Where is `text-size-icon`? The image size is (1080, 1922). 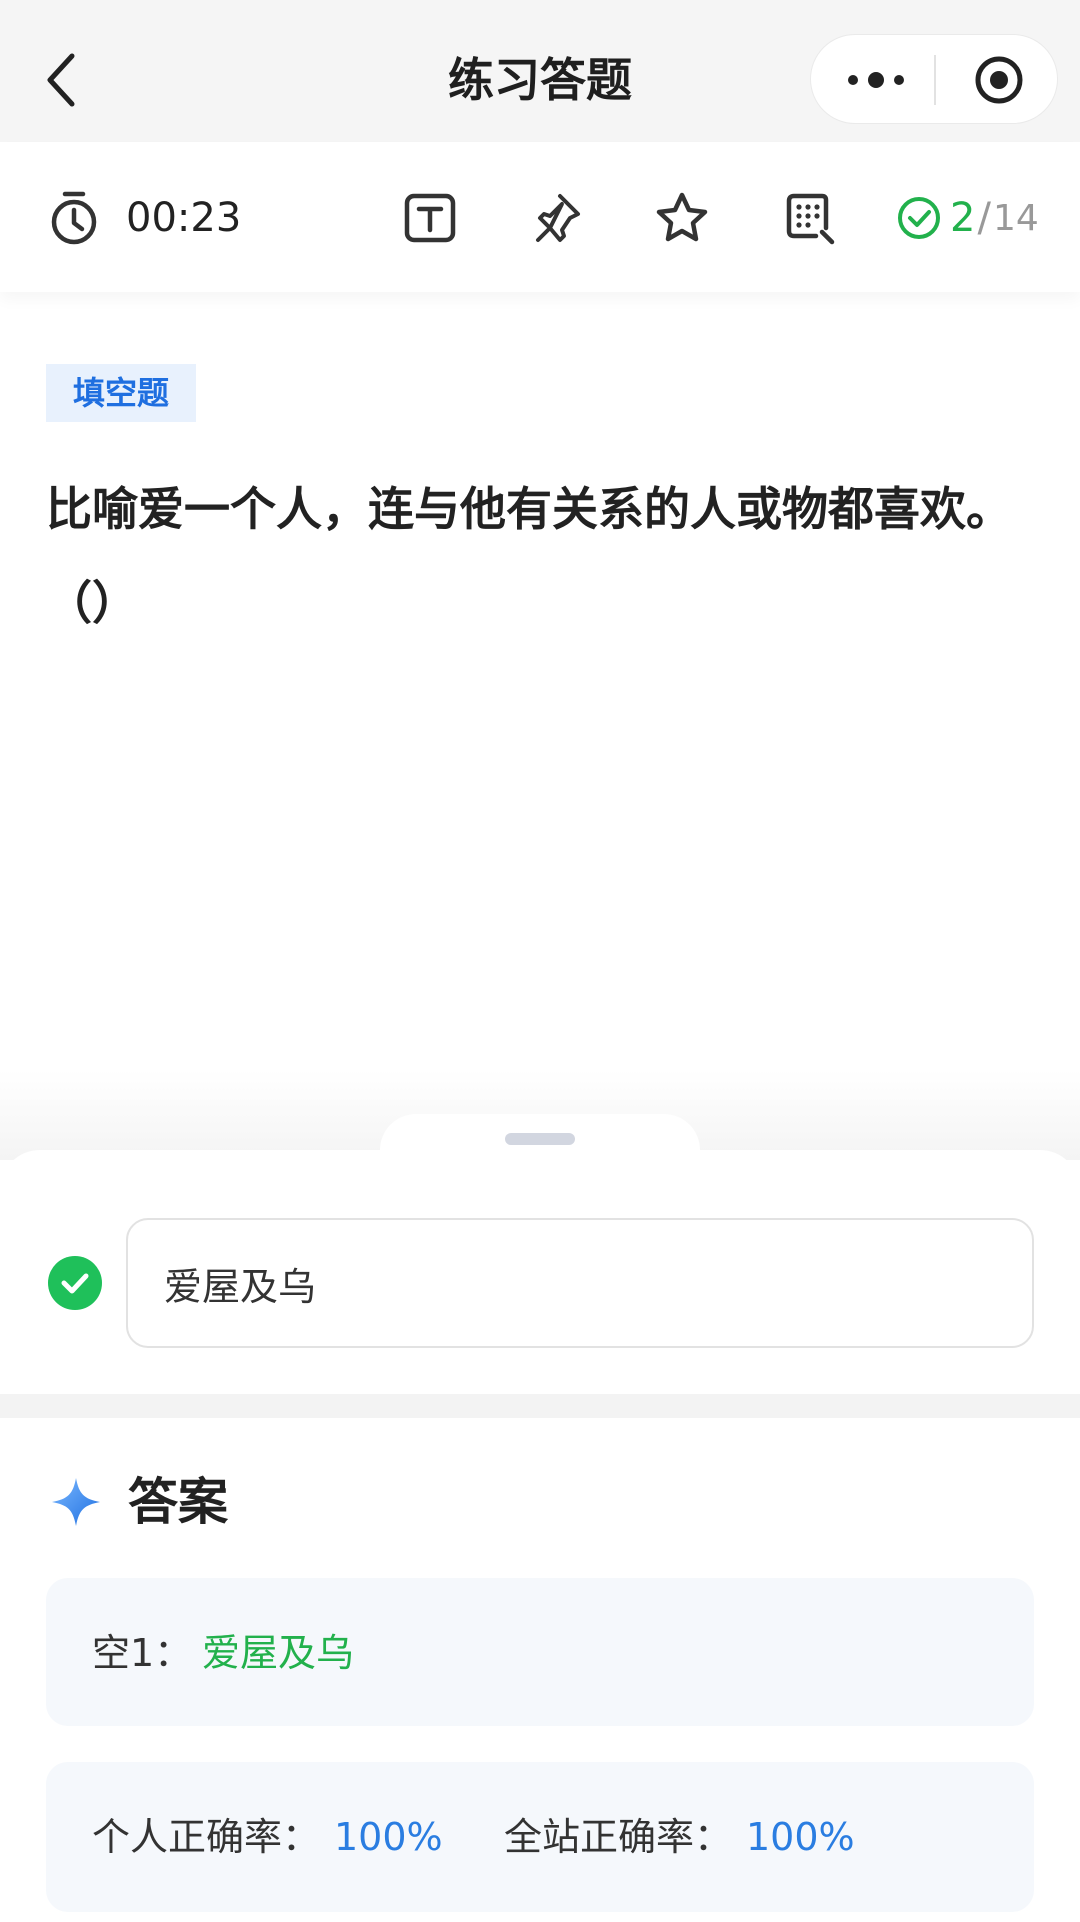 text-size-icon is located at coordinates (430, 218).